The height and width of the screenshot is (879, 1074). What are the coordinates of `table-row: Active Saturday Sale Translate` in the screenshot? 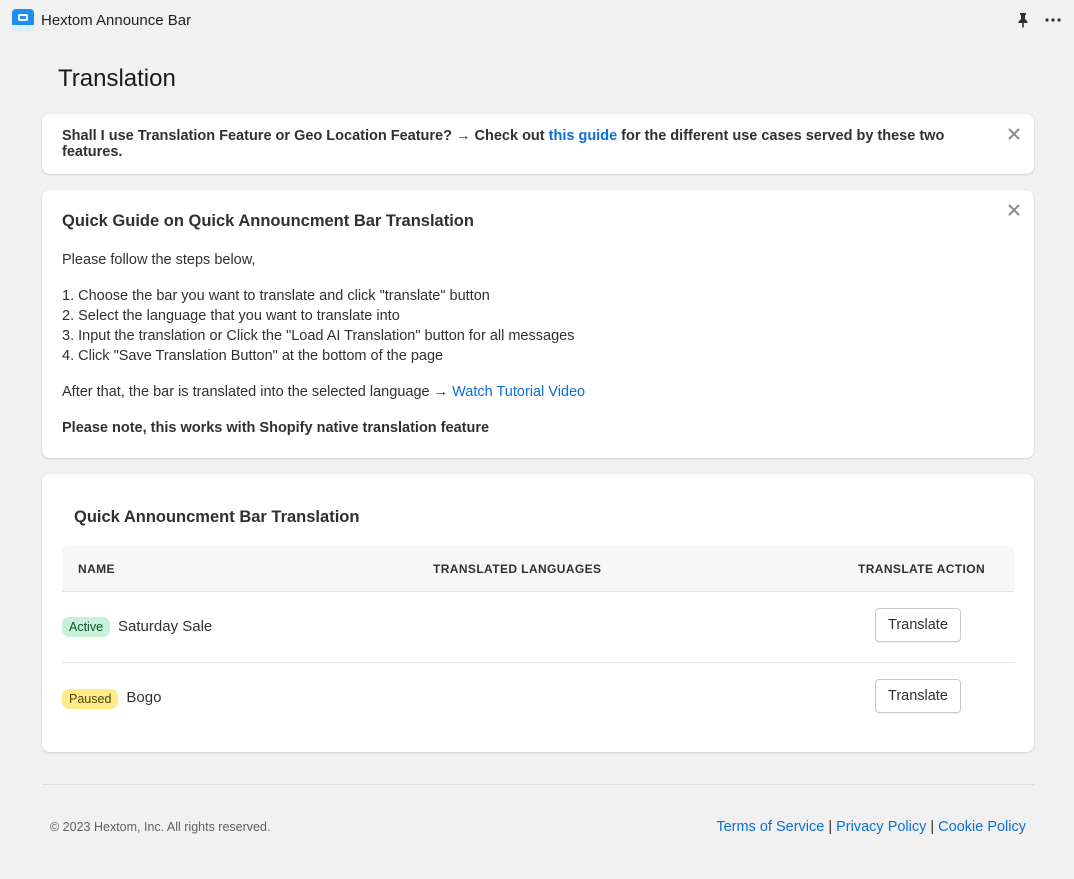 It's located at (538, 627).